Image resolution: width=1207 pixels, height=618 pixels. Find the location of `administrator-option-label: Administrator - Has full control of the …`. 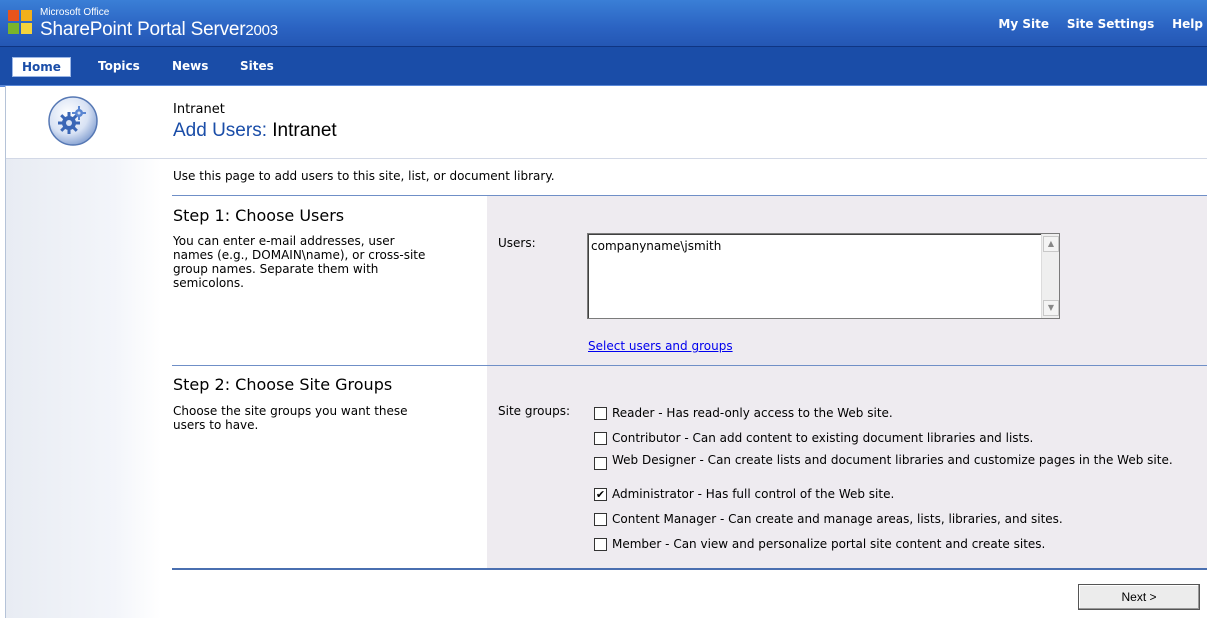

administrator-option-label: Administrator - Has full control of the … is located at coordinates (907, 494).